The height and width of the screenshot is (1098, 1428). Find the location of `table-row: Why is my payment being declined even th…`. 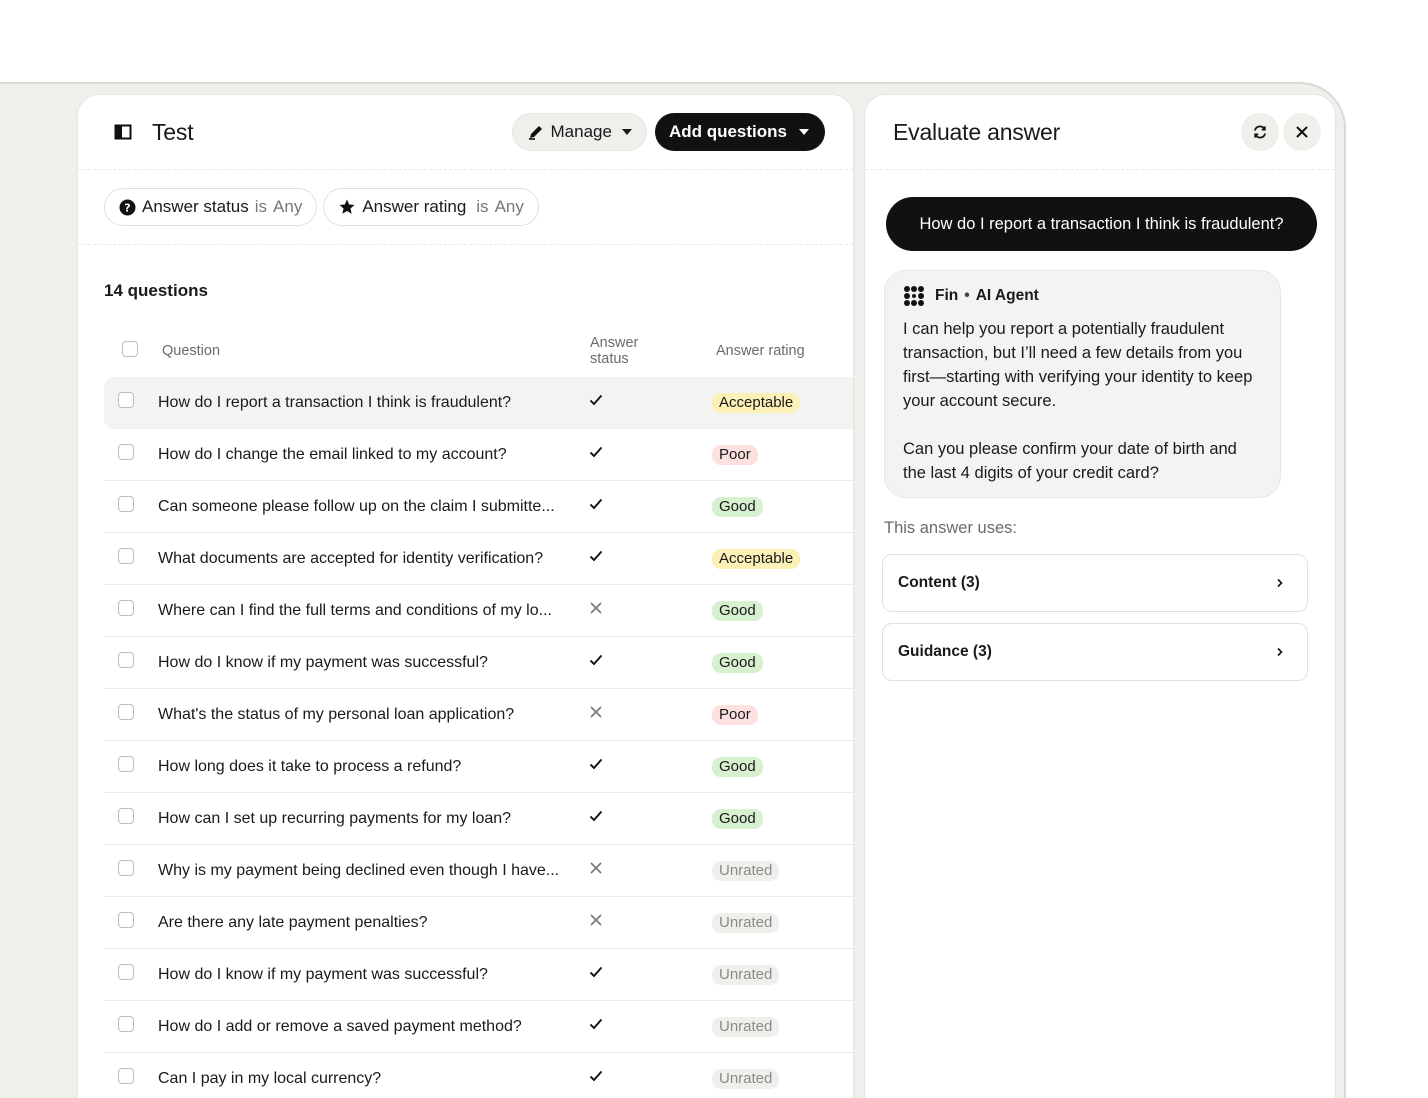

table-row: Why is my payment being declined even th… is located at coordinates (478, 871).